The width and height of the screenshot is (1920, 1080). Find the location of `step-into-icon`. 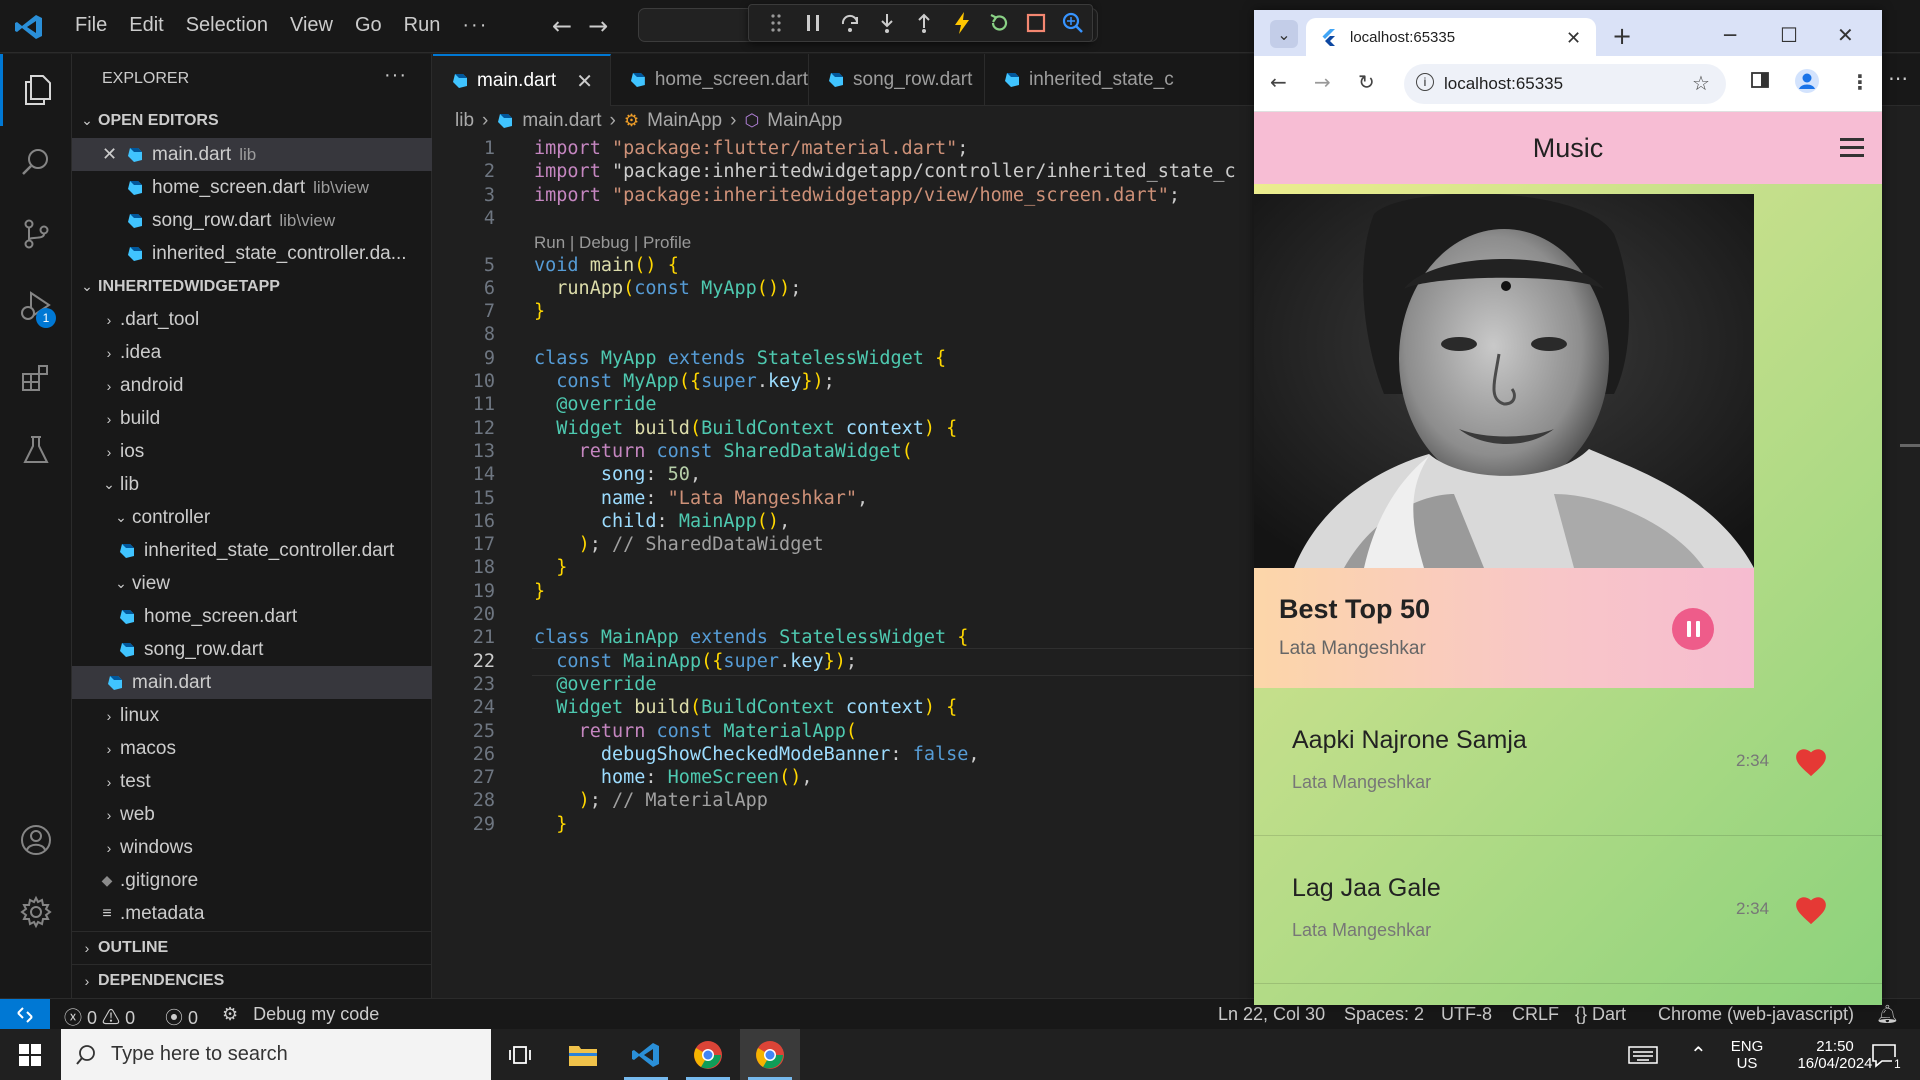

step-into-icon is located at coordinates (887, 23).